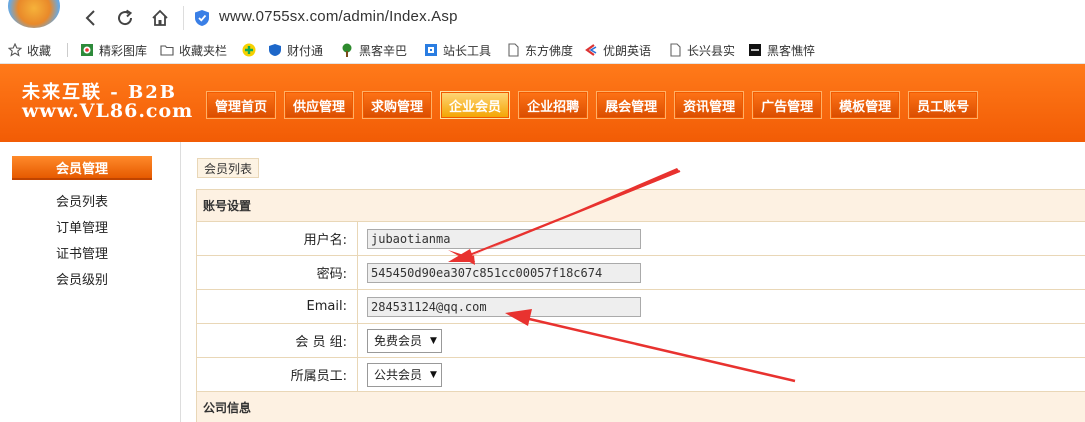 The height and width of the screenshot is (422, 1085). I want to click on staff-select: 公共会员 ▼, so click(404, 374).